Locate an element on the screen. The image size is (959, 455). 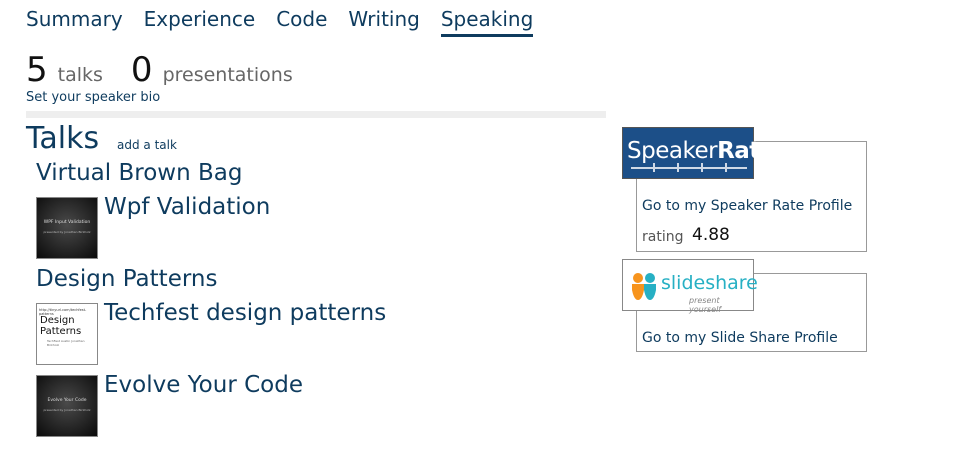
talks-heading: Talks is located at coordinates (63, 138).